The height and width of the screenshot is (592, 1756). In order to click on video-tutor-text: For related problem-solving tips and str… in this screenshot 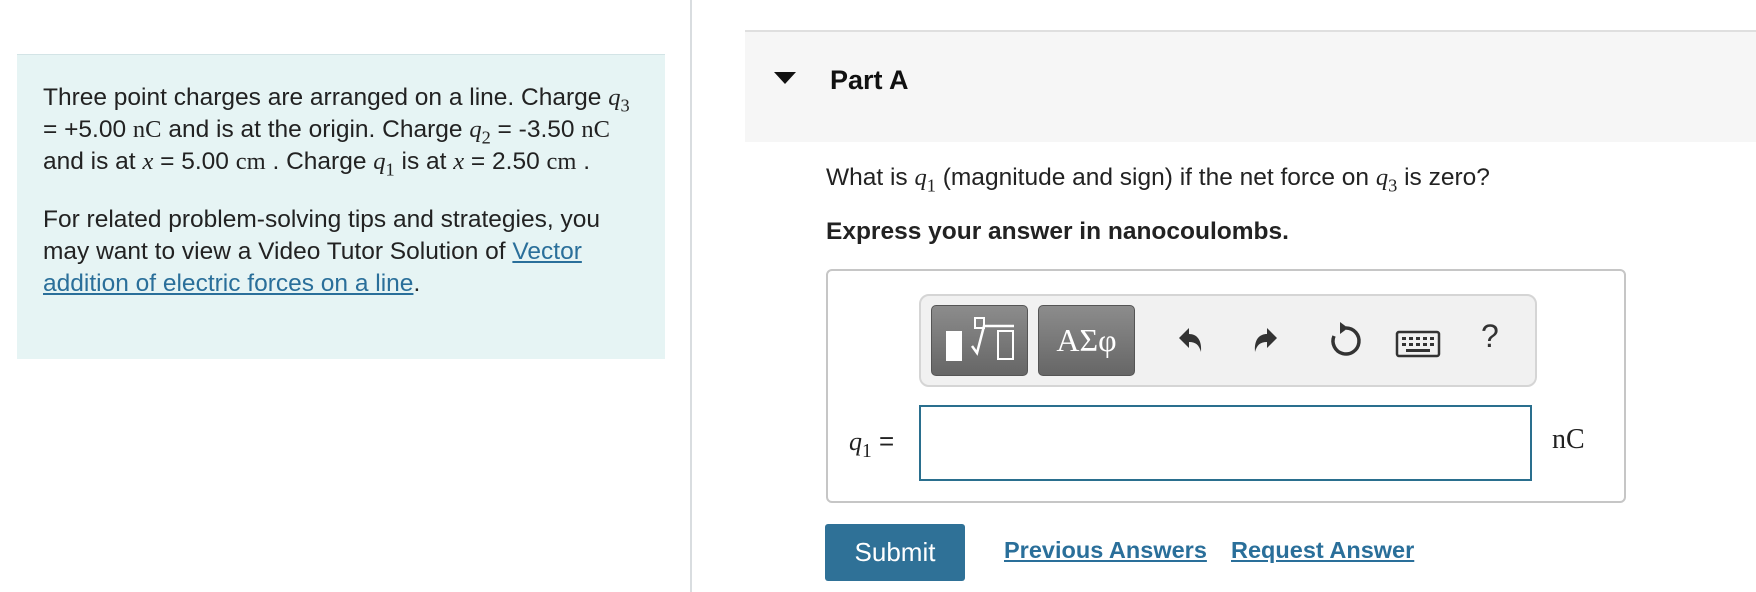, I will do `click(341, 252)`.